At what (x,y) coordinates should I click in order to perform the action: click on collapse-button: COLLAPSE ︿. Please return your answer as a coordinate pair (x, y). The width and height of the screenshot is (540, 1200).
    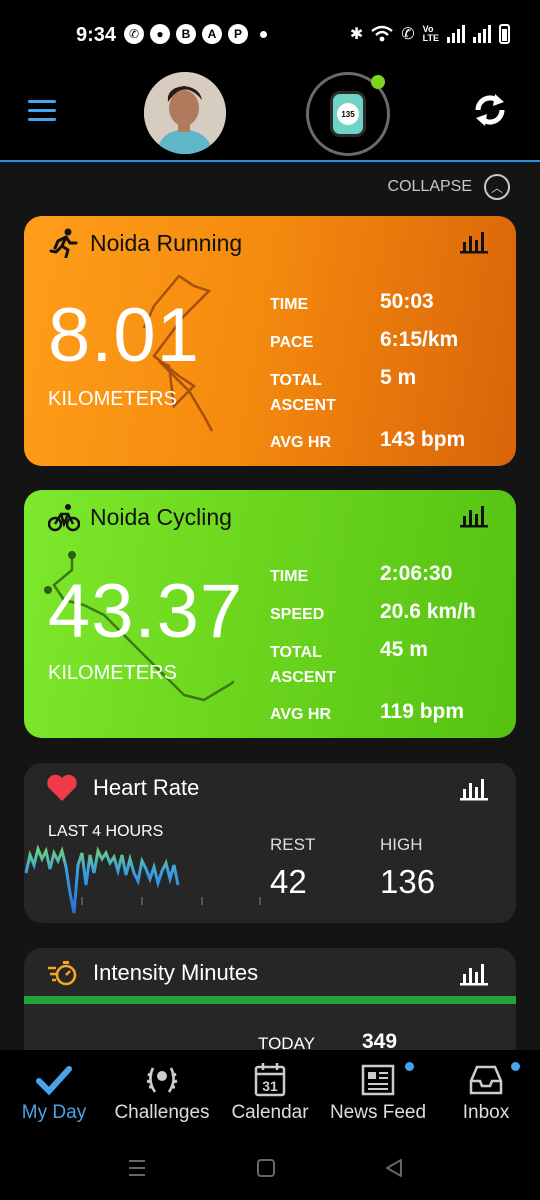
    Looking at the image, I should click on (449, 187).